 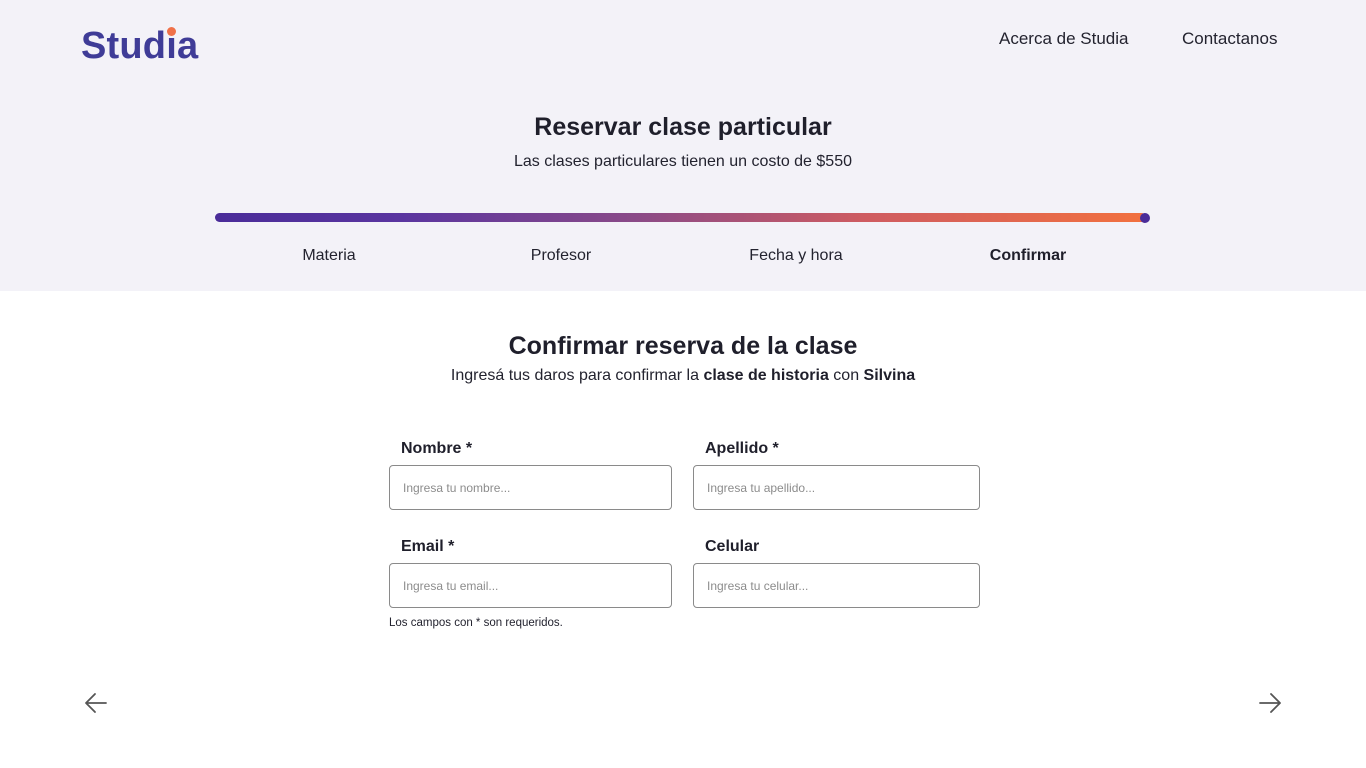 What do you see at coordinates (680, 217) in the screenshot?
I see `progress-bar` at bounding box center [680, 217].